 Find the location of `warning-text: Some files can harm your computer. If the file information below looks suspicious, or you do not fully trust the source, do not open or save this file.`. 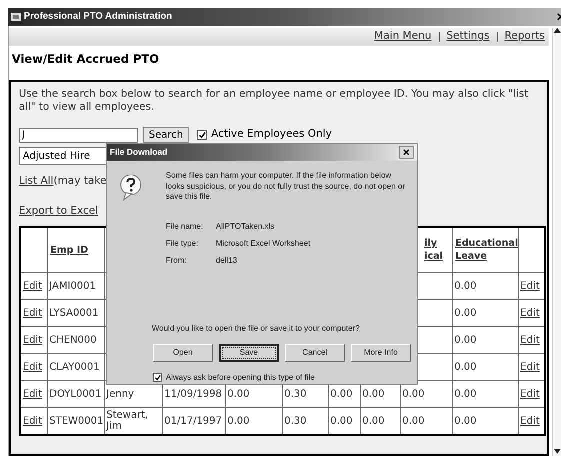

warning-text: Some files can harm your computer. If the file information below looks suspicious, or you do not fully trust the source, do not open or save this file. is located at coordinates (286, 186).